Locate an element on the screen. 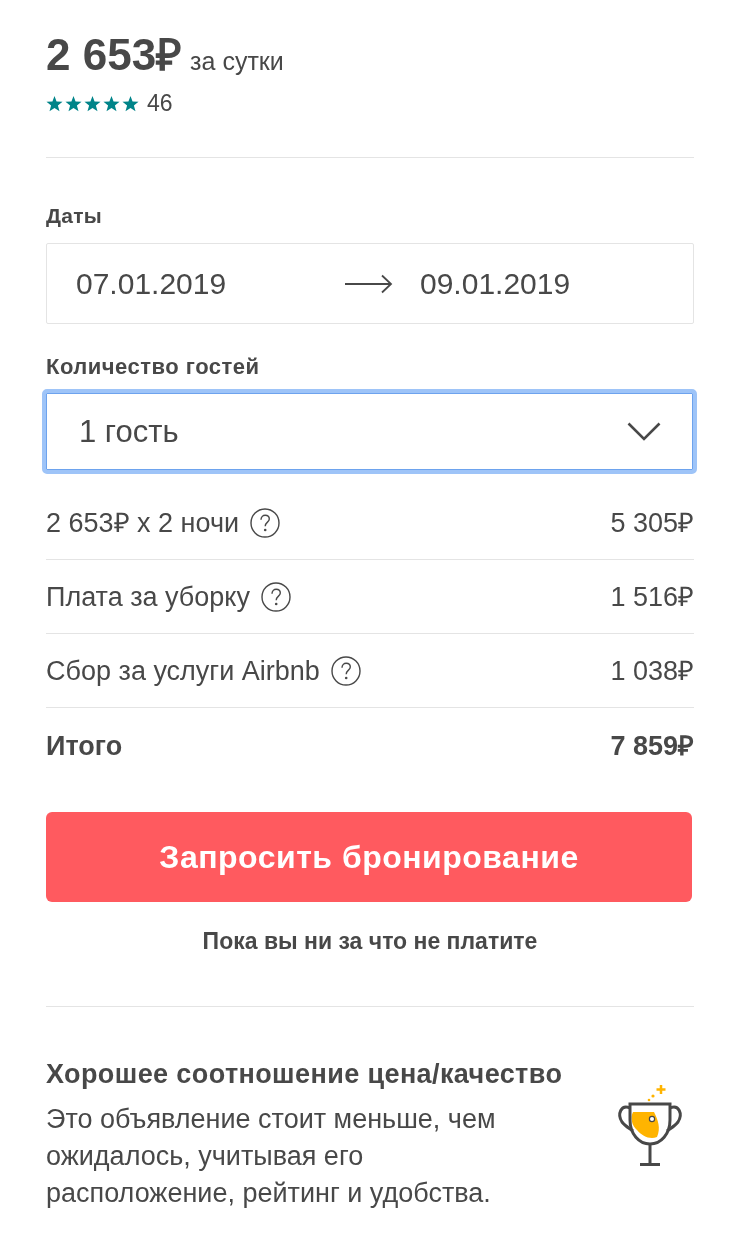 The width and height of the screenshot is (740, 1256). fee-label: Сбор за услуги Airbnb is located at coordinates (183, 670).